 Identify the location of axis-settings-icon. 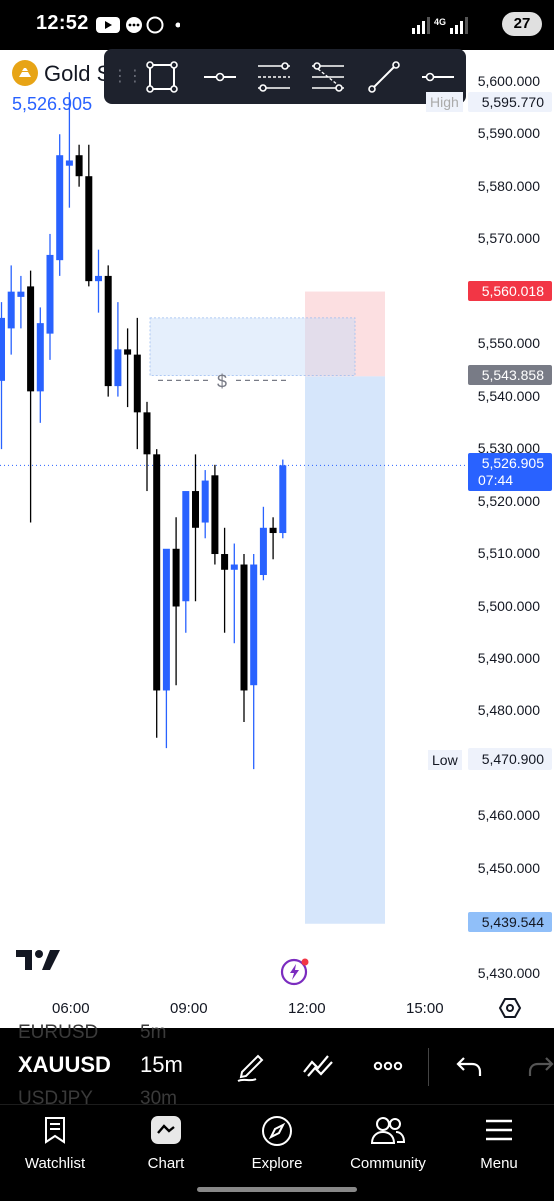
(510, 1008).